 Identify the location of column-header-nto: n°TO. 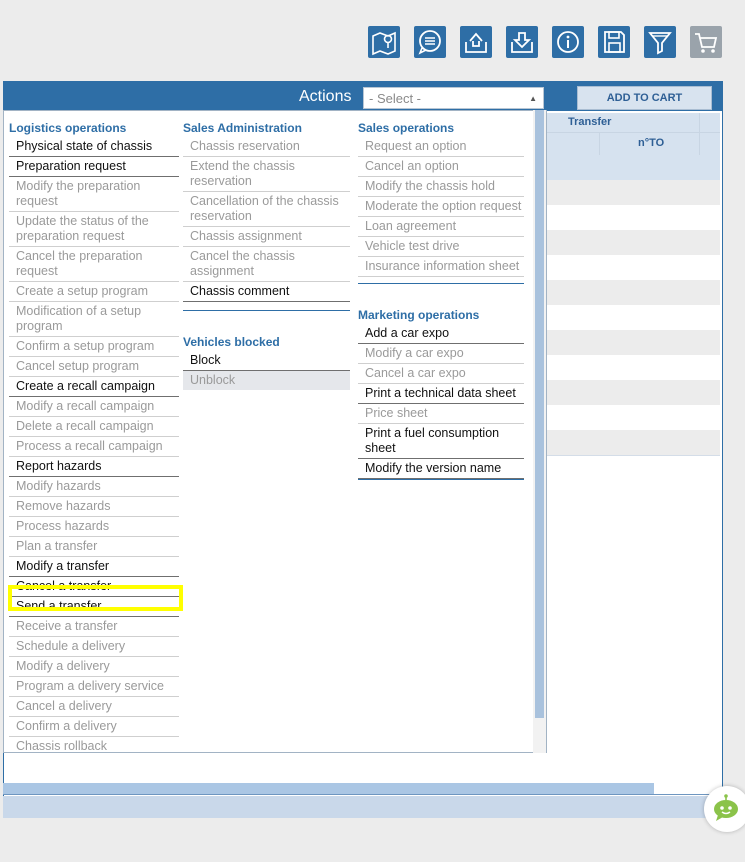
(651, 143).